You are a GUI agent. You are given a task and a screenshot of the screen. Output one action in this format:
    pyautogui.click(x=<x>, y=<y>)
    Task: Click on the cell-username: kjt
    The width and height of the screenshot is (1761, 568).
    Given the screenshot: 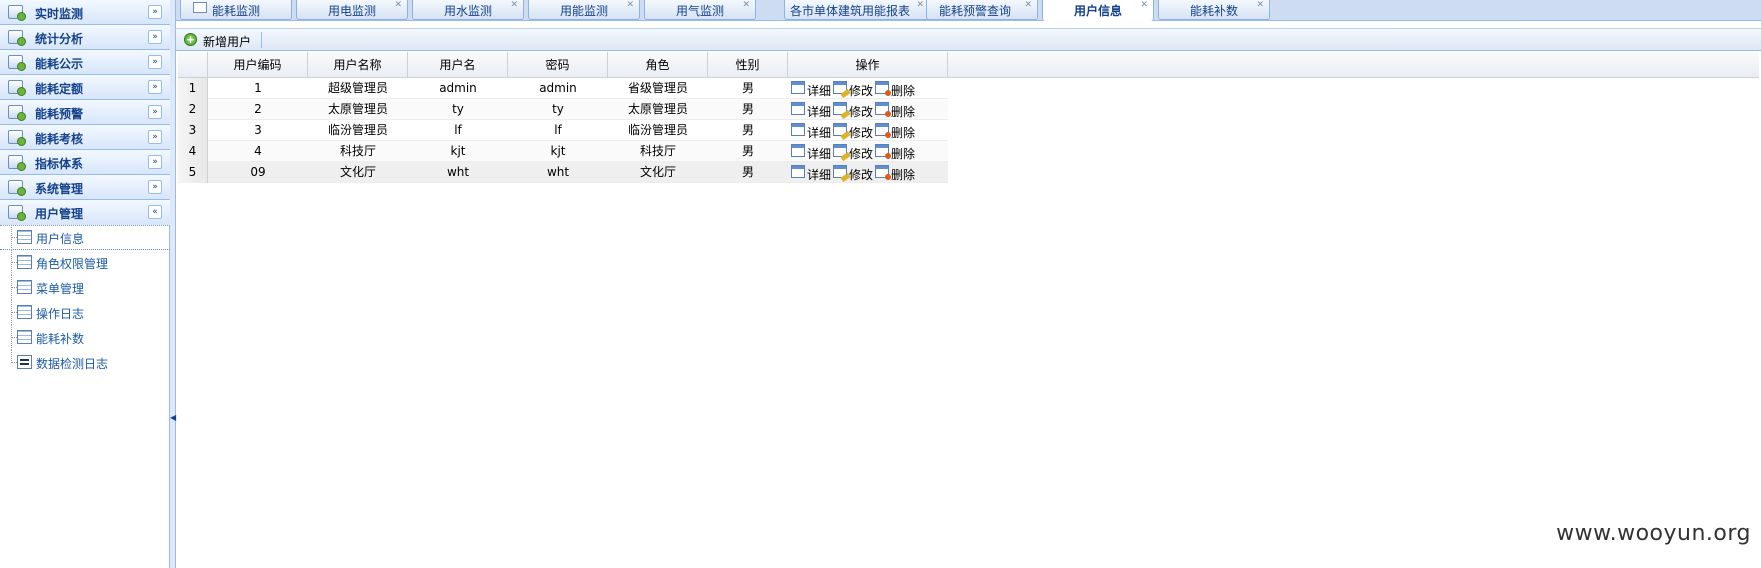 What is the action you would take?
    pyautogui.click(x=458, y=151)
    